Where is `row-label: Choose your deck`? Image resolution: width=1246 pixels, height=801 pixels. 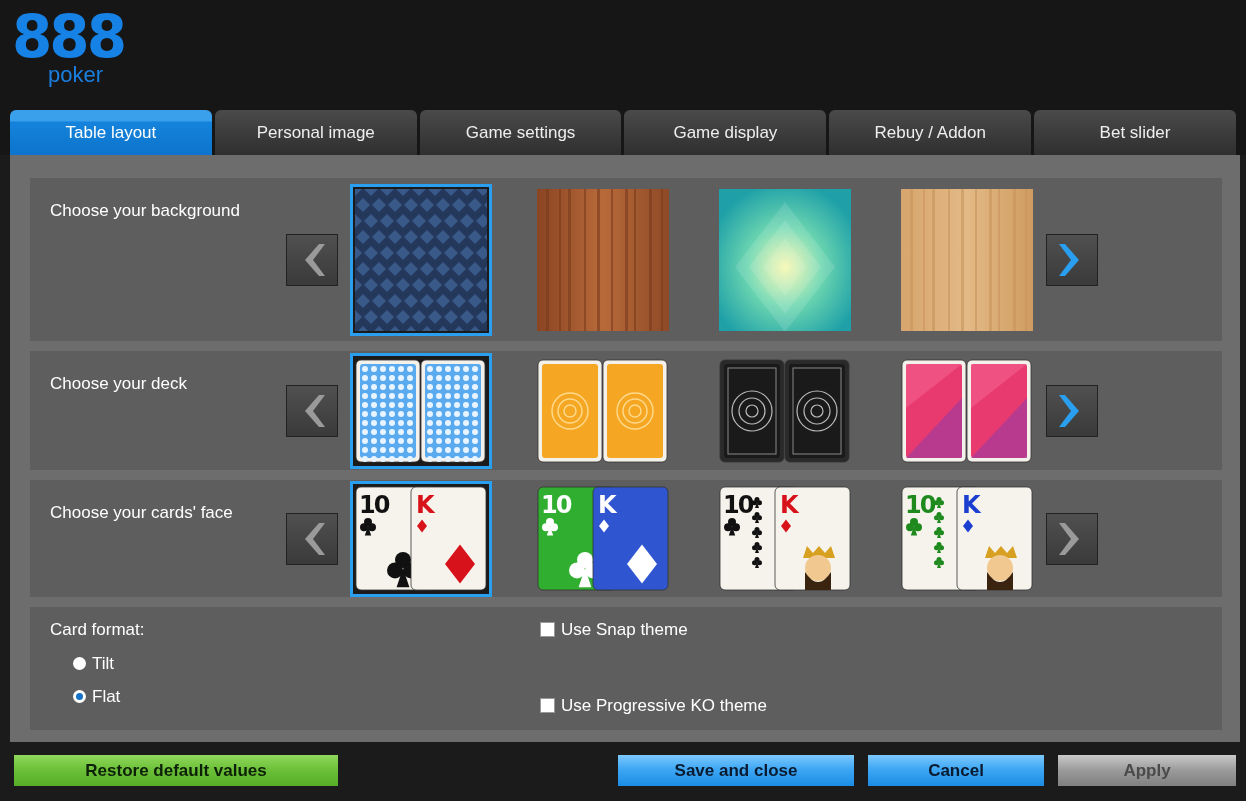 row-label: Choose your deck is located at coordinates (119, 384).